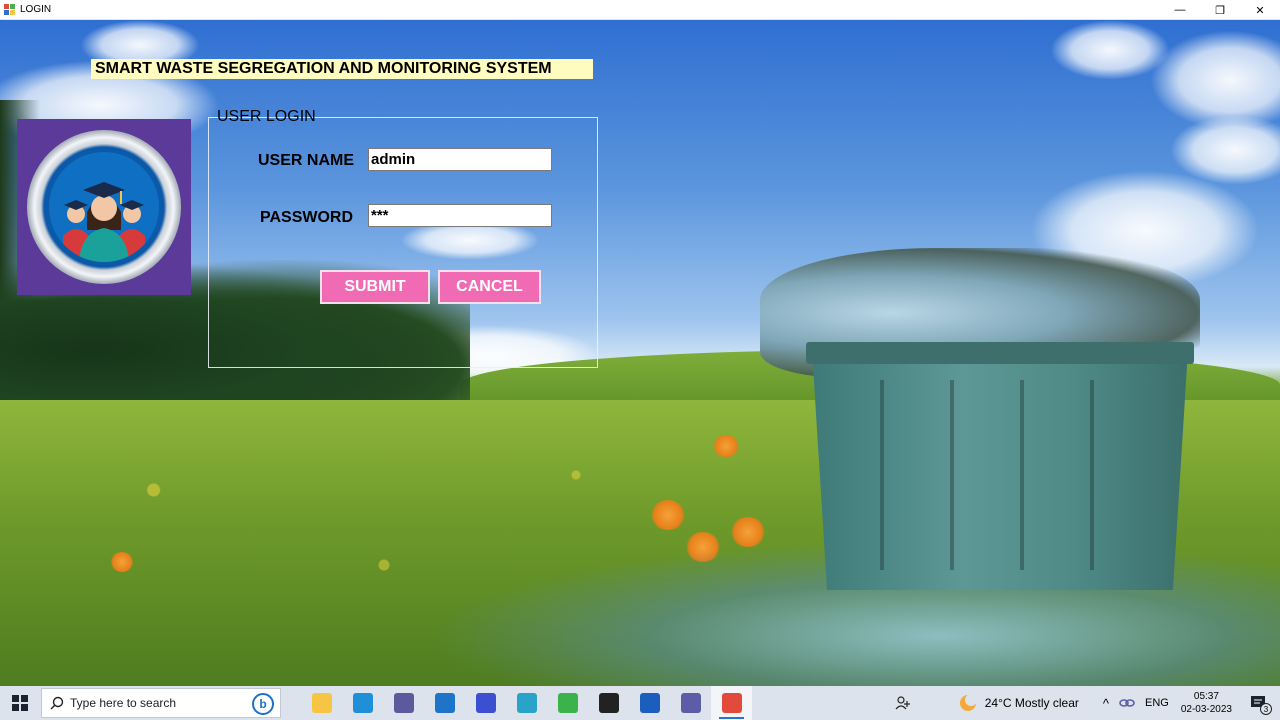  I want to click on taskbar-app-pencil-app, so click(526, 703).